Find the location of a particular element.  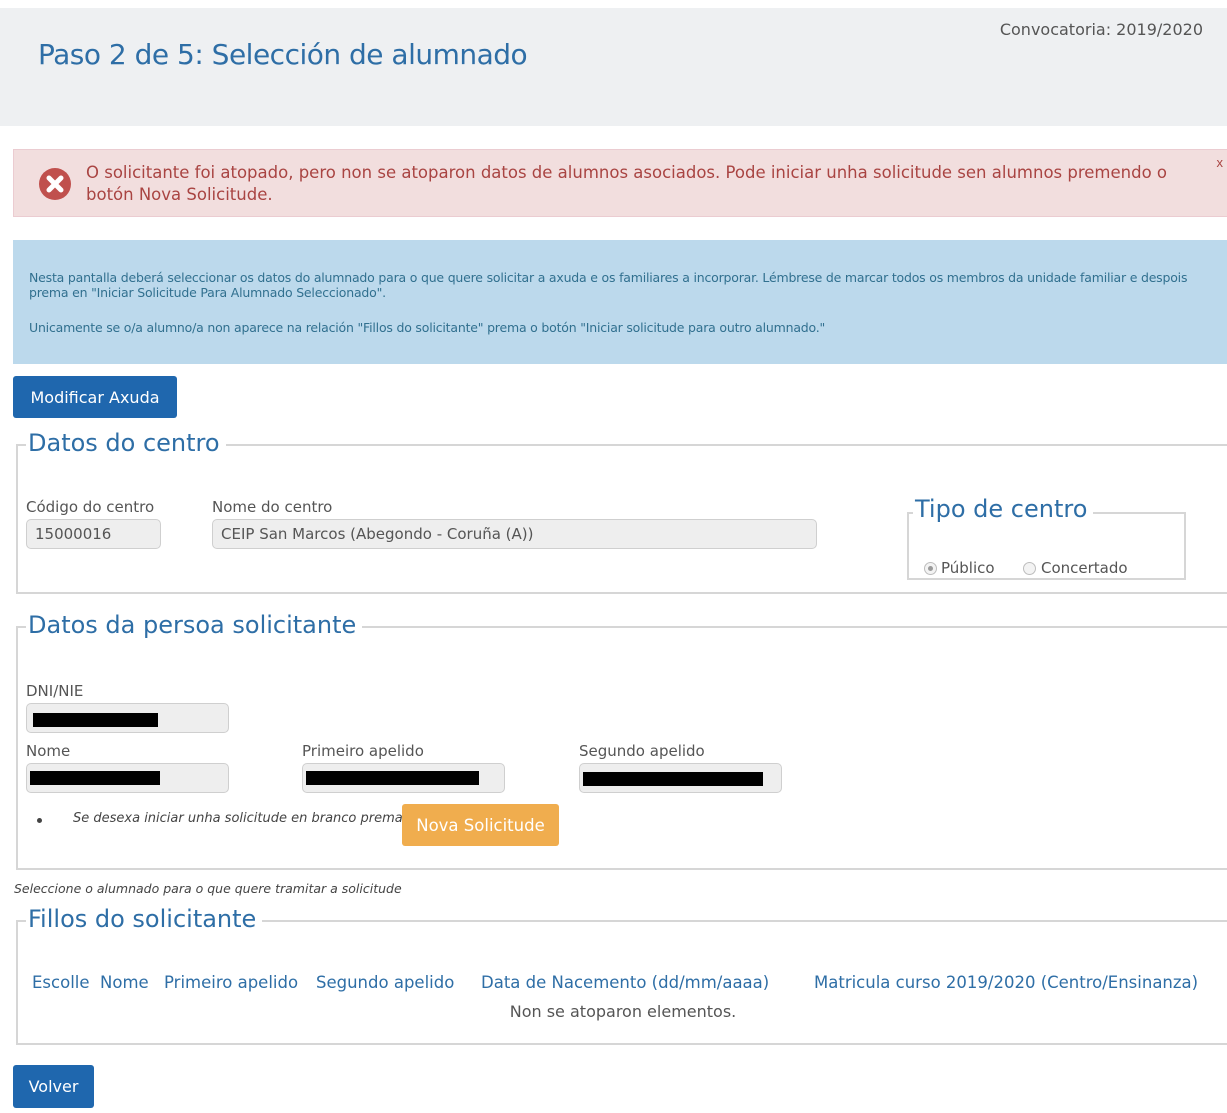

name-label: Nome is located at coordinates (48, 751).